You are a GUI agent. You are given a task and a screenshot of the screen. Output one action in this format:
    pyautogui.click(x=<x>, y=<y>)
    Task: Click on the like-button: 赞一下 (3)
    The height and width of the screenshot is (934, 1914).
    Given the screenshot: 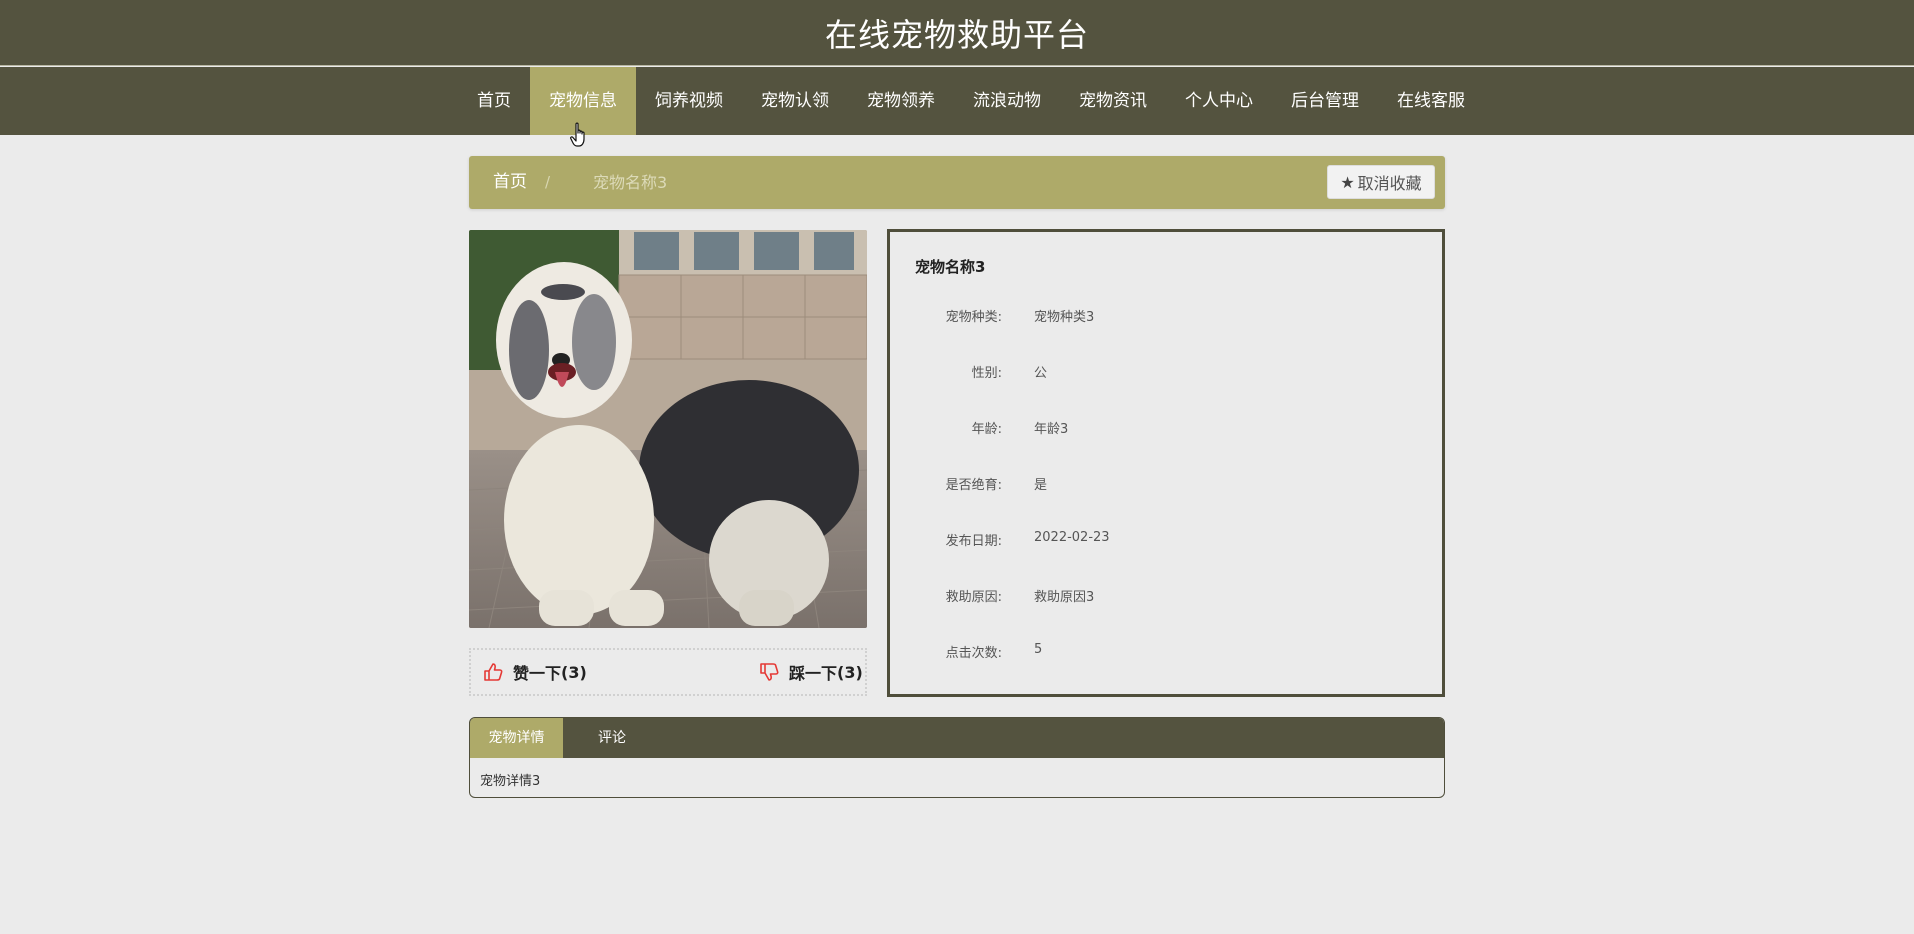 What is the action you would take?
    pyautogui.click(x=535, y=672)
    